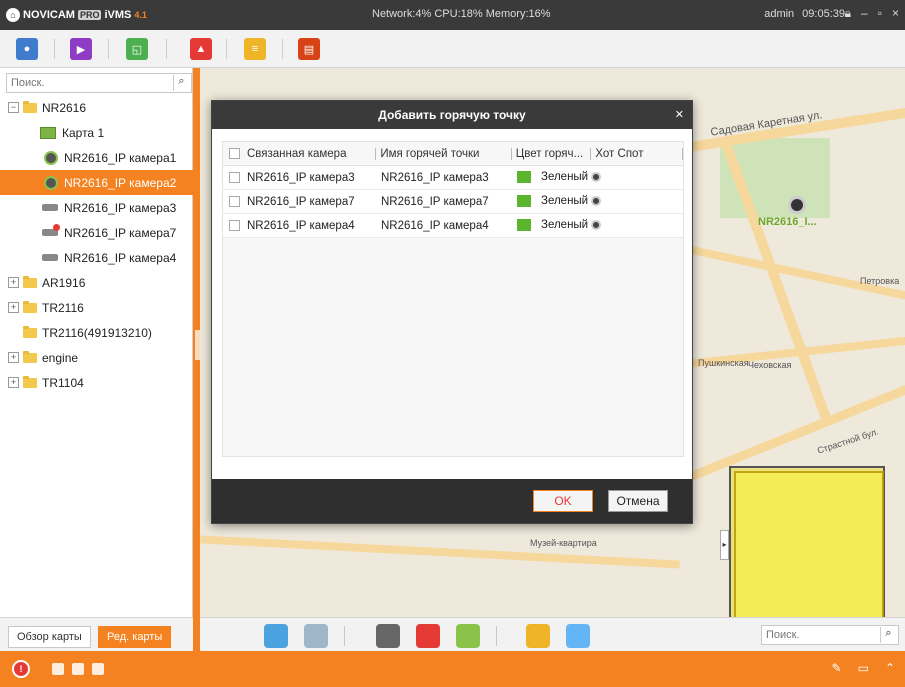 Image resolution: width=905 pixels, height=687 pixels. What do you see at coordinates (27, 49) in the screenshot?
I see `live-view-icon: ●` at bounding box center [27, 49].